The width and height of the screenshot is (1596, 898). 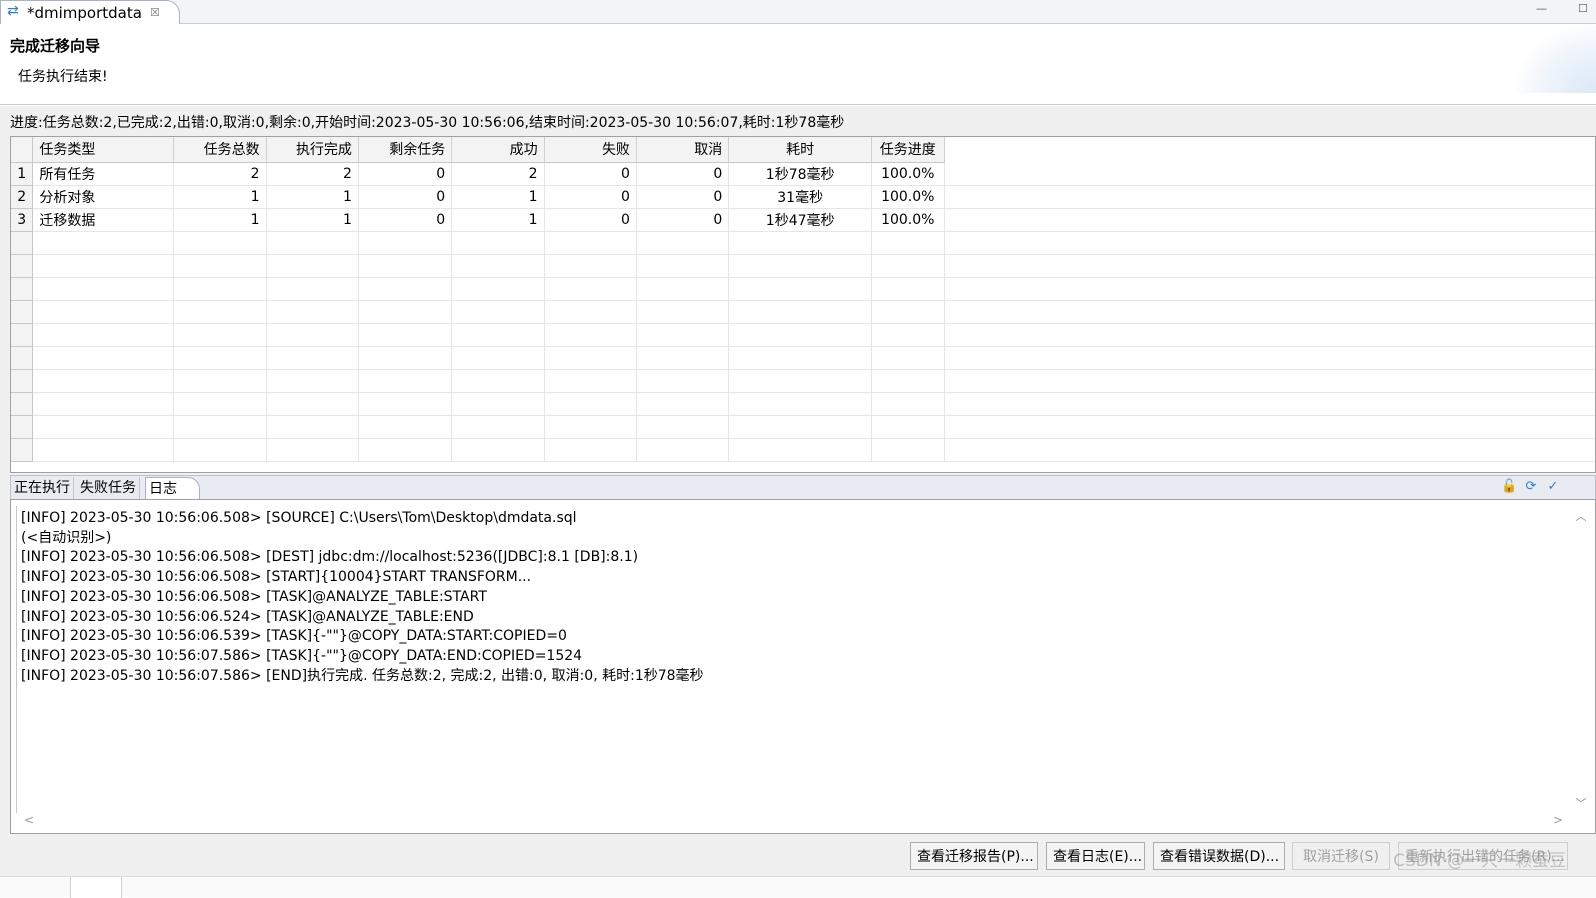 What do you see at coordinates (220, 150) in the screenshot?
I see `column-header: 任务总数` at bounding box center [220, 150].